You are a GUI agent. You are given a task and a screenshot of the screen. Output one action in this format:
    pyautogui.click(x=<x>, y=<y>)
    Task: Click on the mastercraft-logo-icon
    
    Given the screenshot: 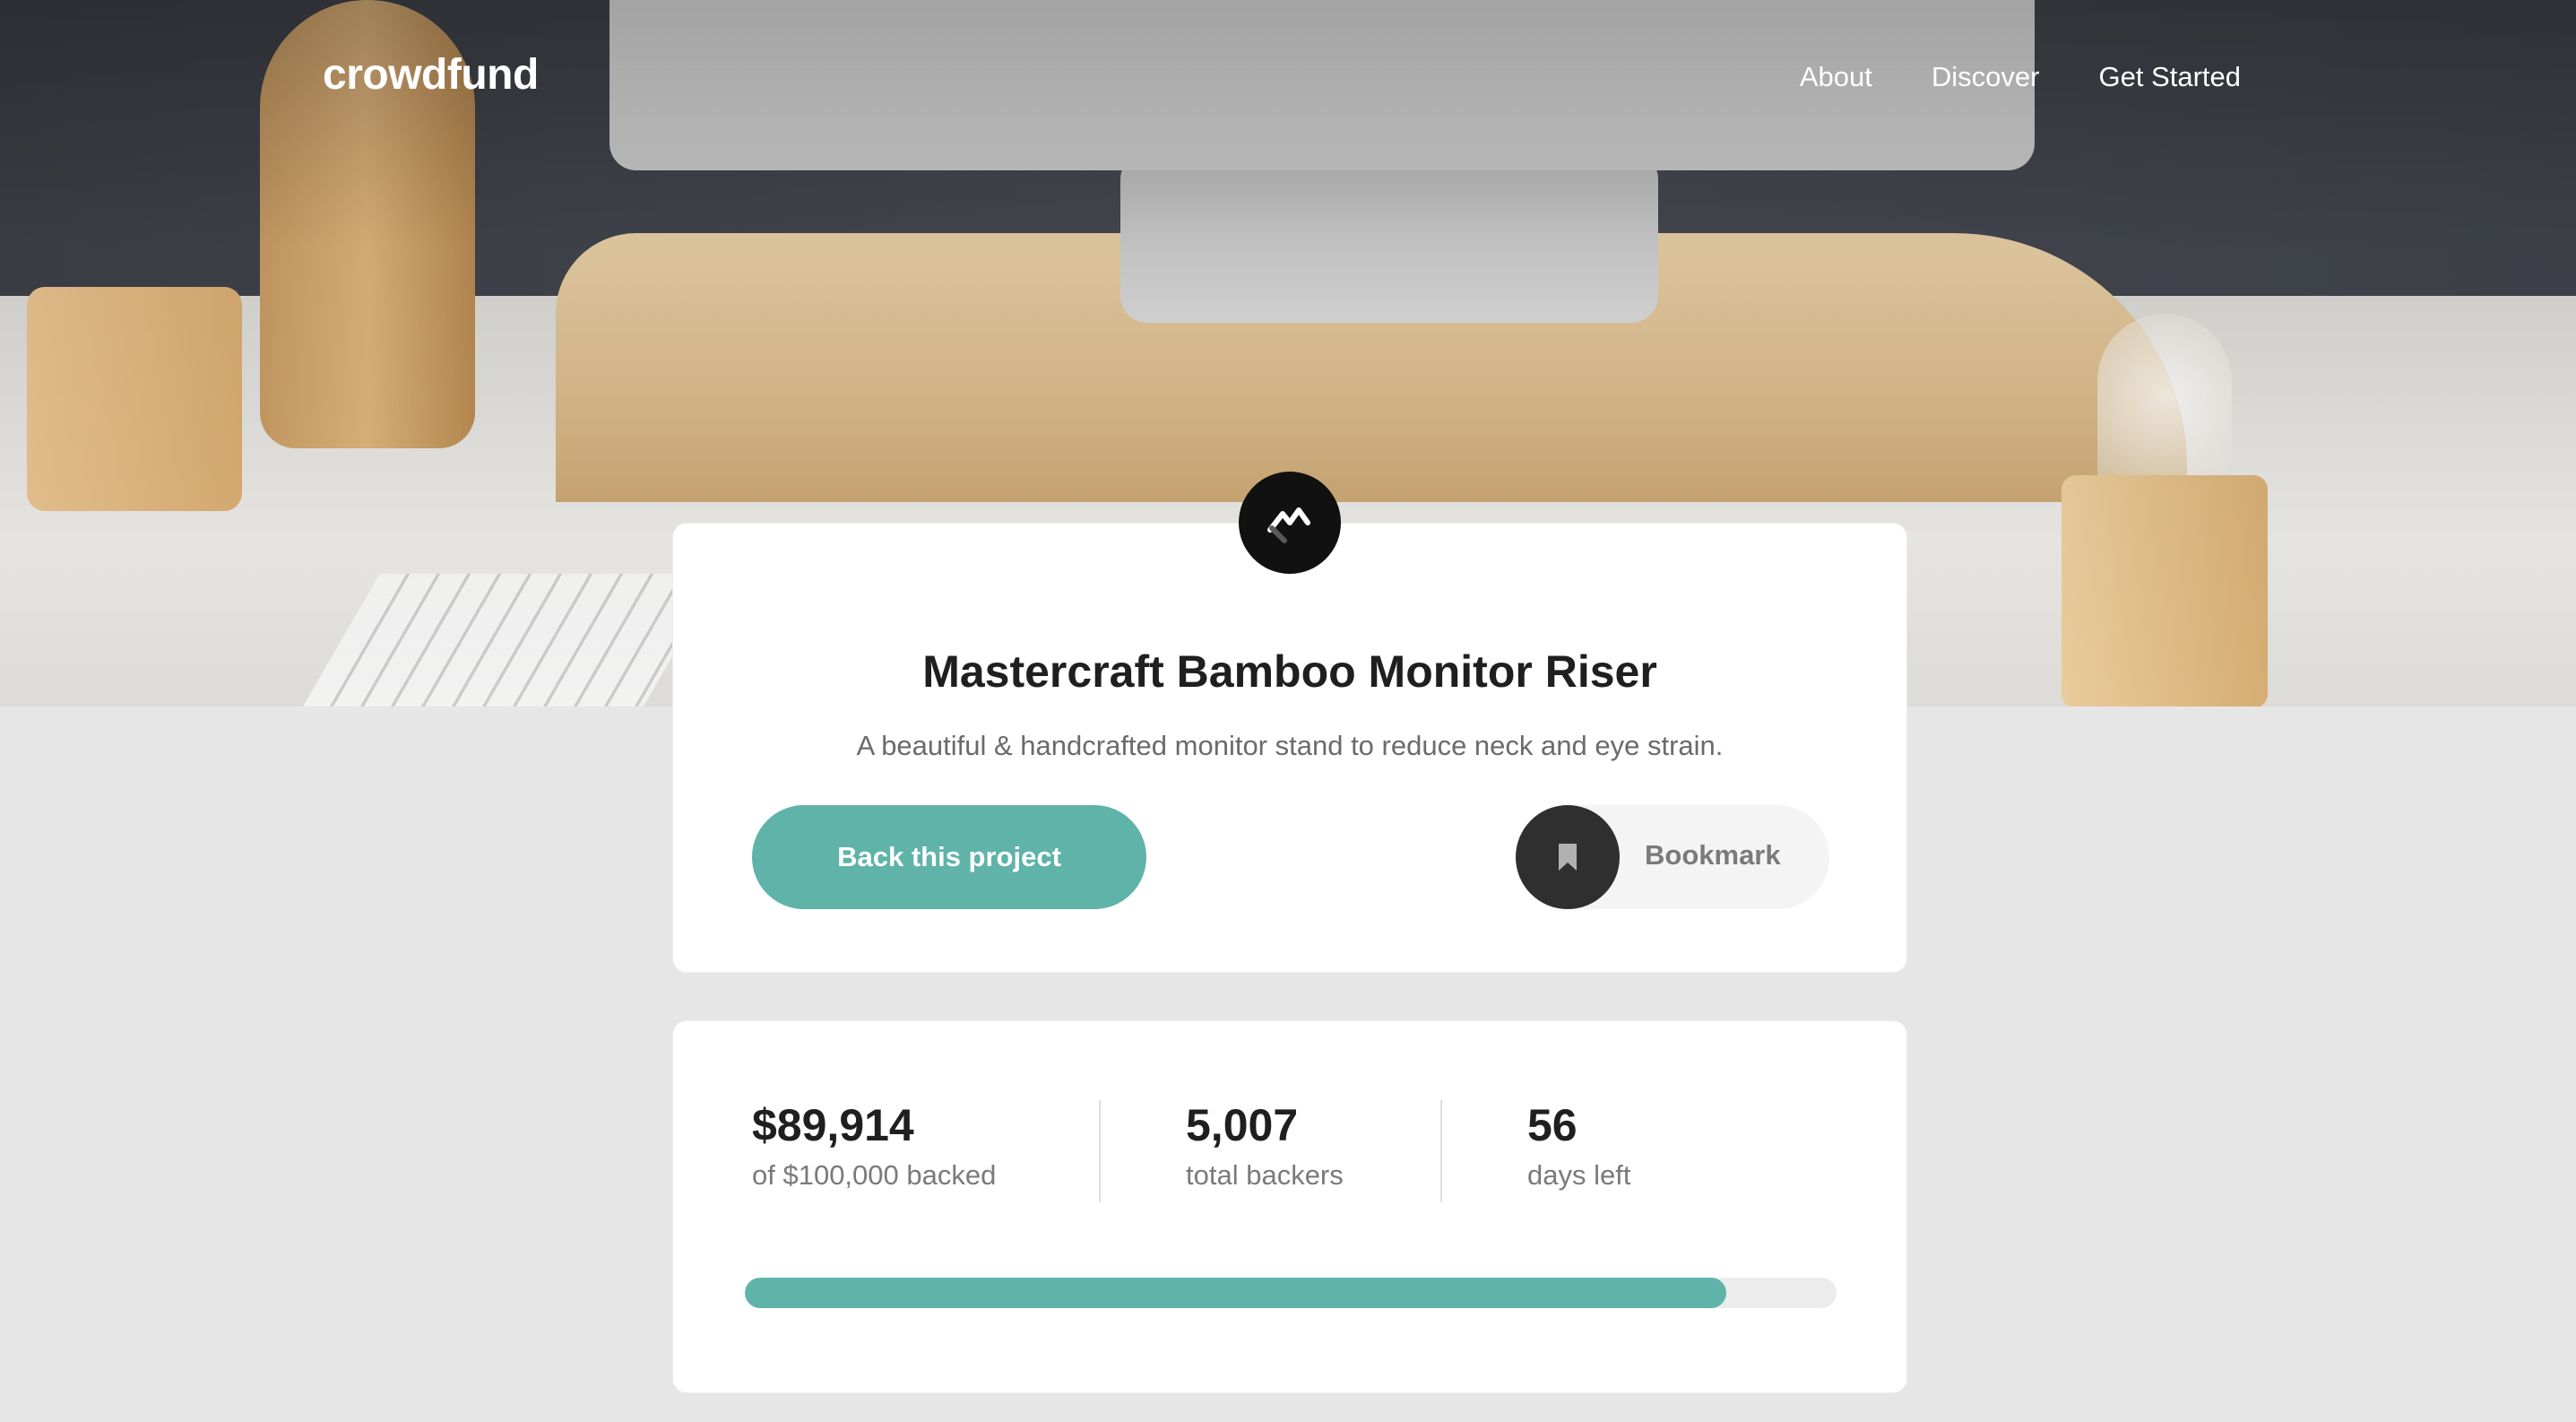 What is the action you would take?
    pyautogui.click(x=1290, y=523)
    